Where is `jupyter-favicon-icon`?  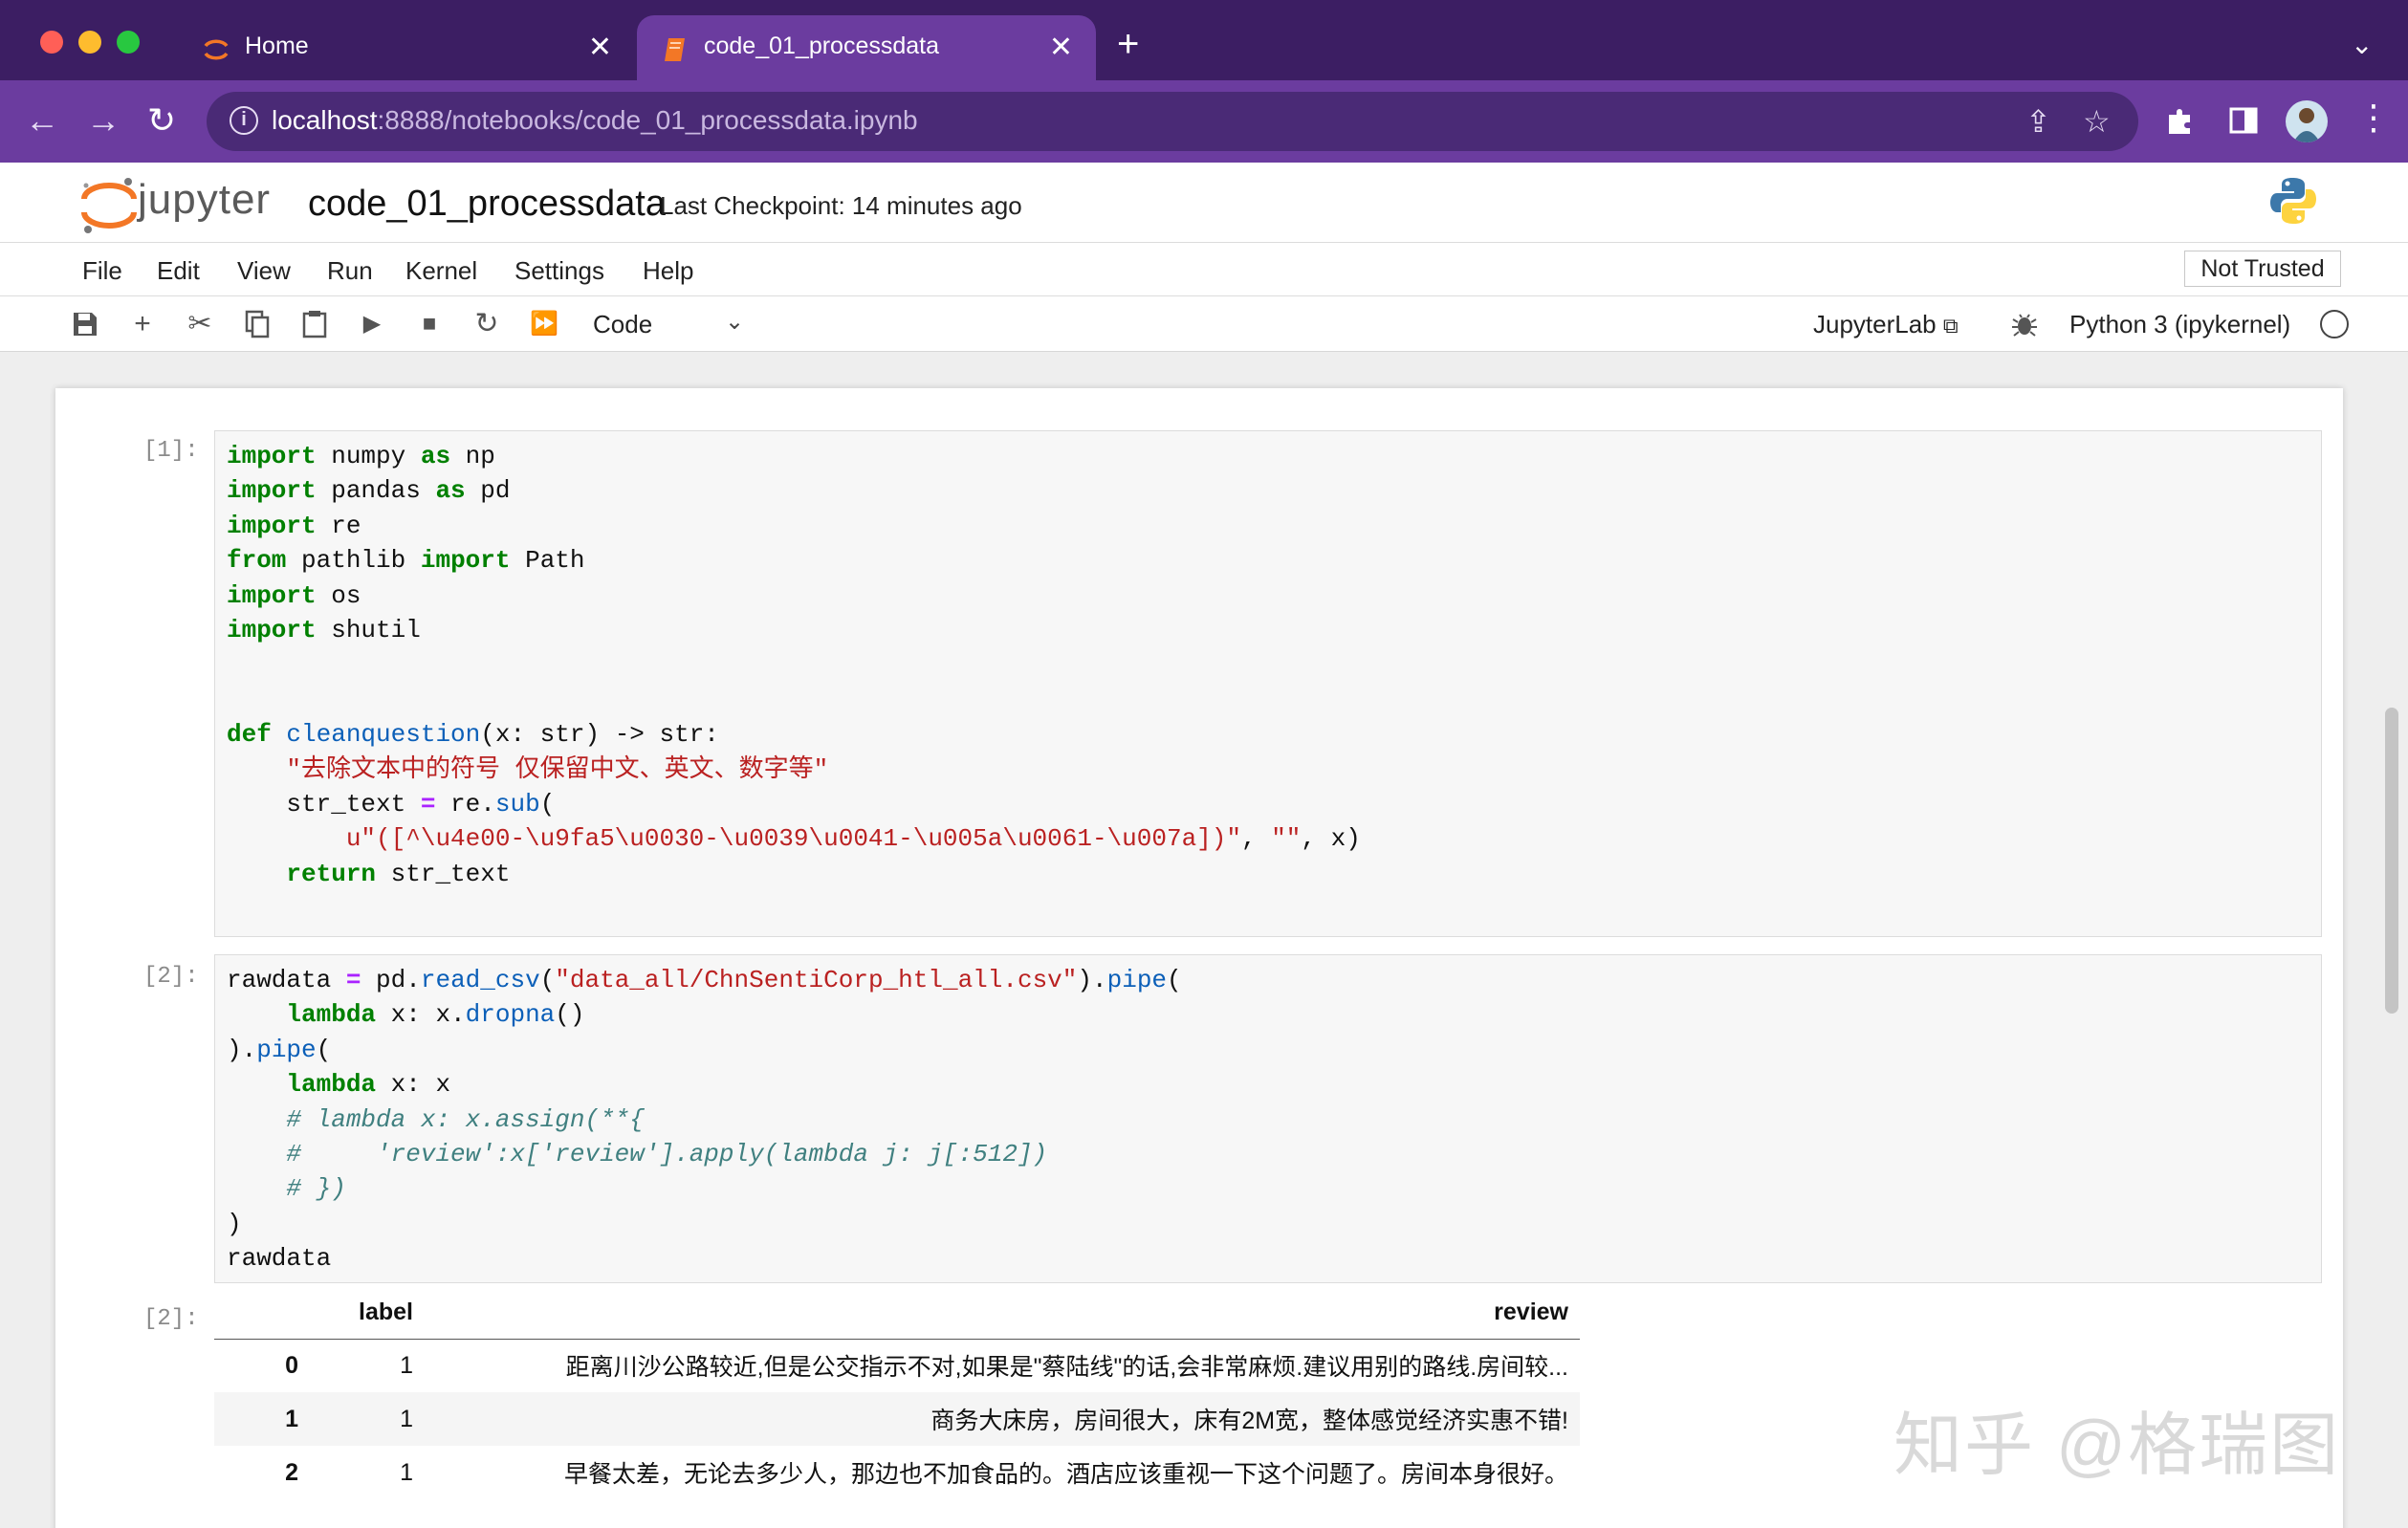
jupyter-favicon-icon is located at coordinates (216, 49).